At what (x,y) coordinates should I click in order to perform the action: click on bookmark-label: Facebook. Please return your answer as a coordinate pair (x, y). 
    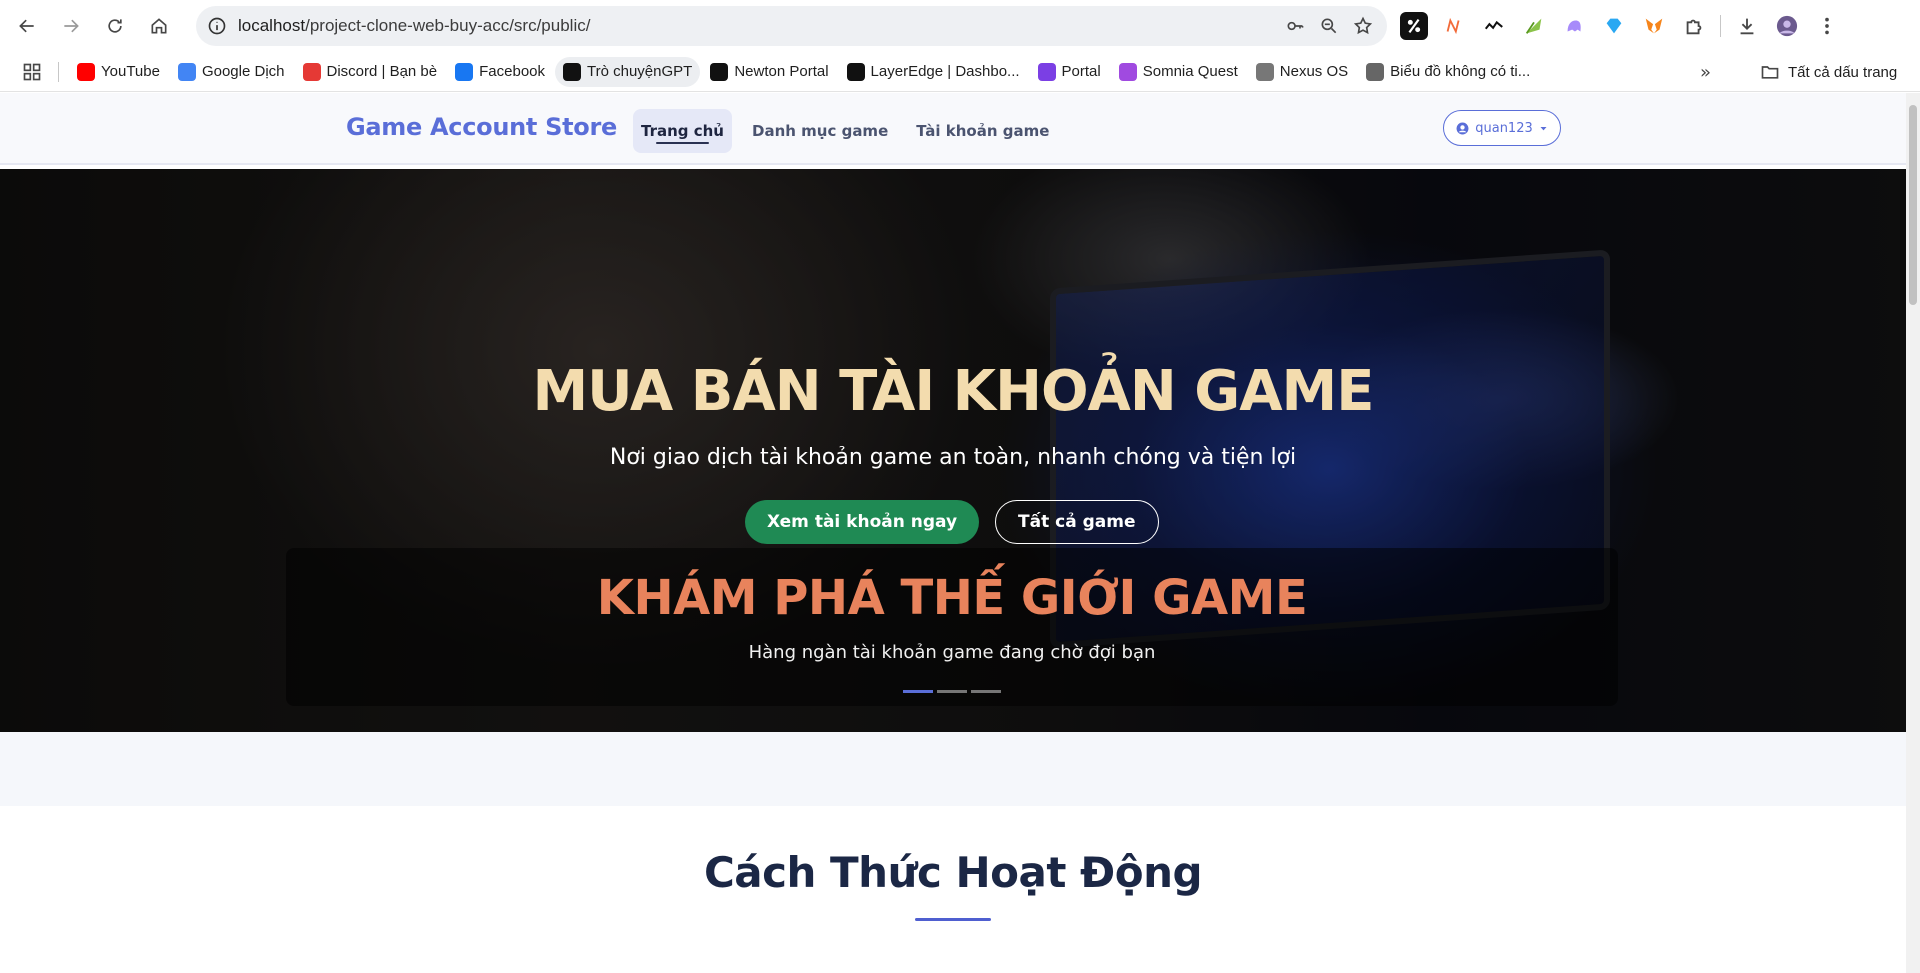
    Looking at the image, I should click on (512, 71).